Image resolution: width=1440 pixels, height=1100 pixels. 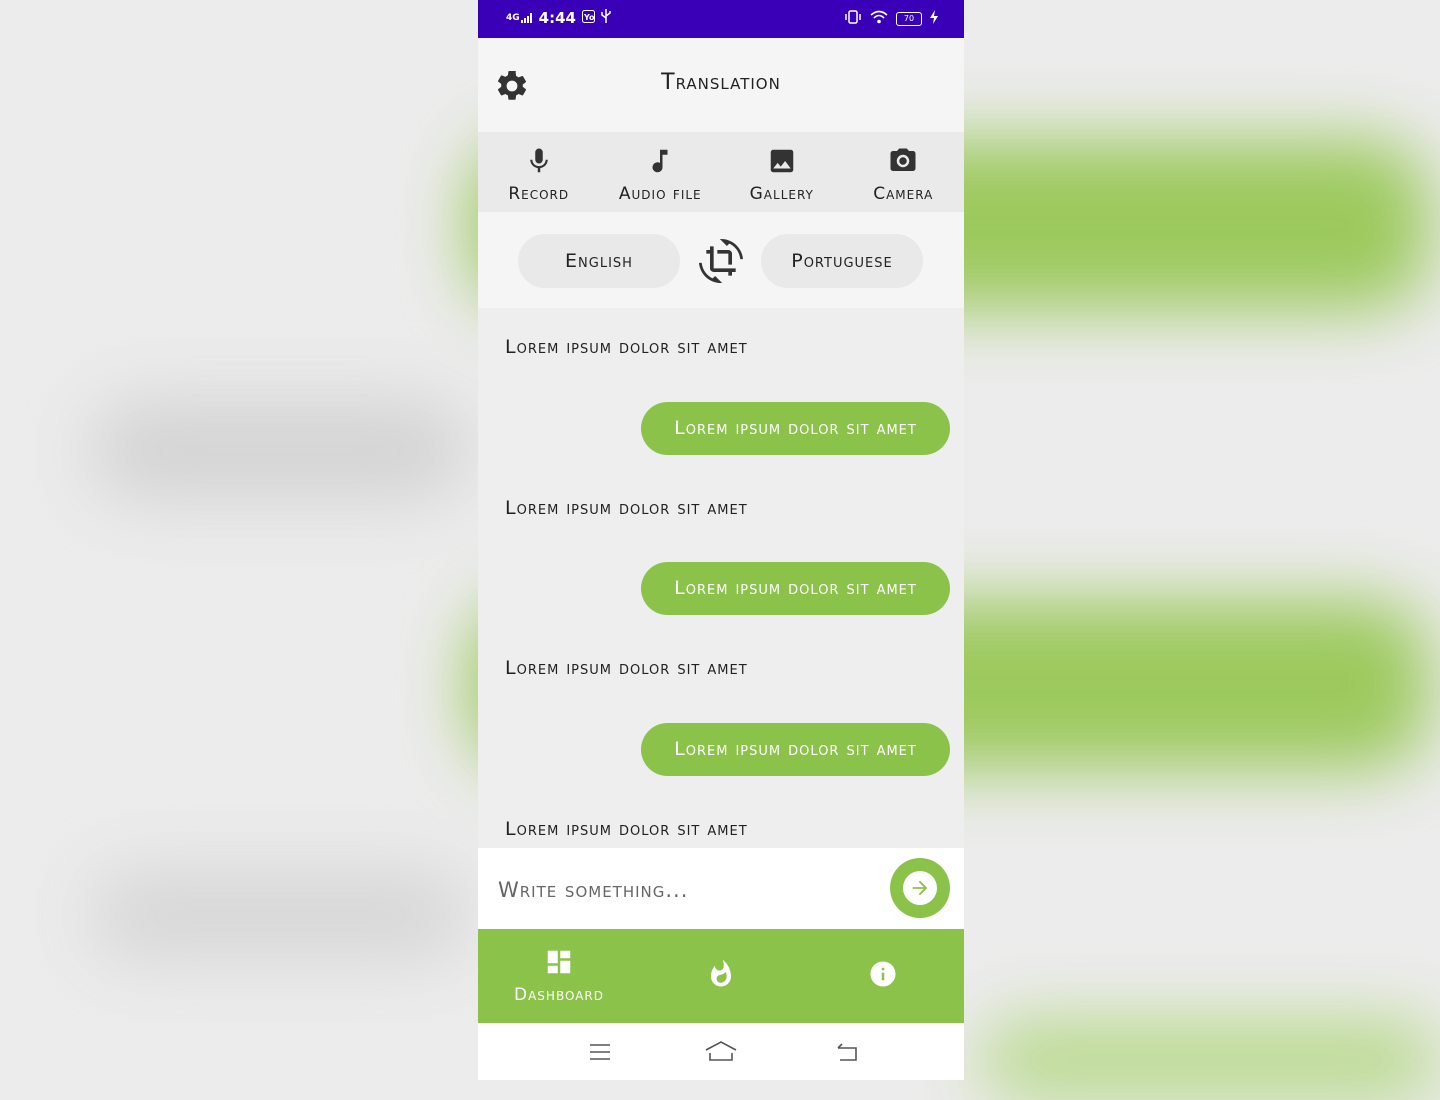 I want to click on input-toolbar: Record Audio file Gallery Camera, so click(x=721, y=172).